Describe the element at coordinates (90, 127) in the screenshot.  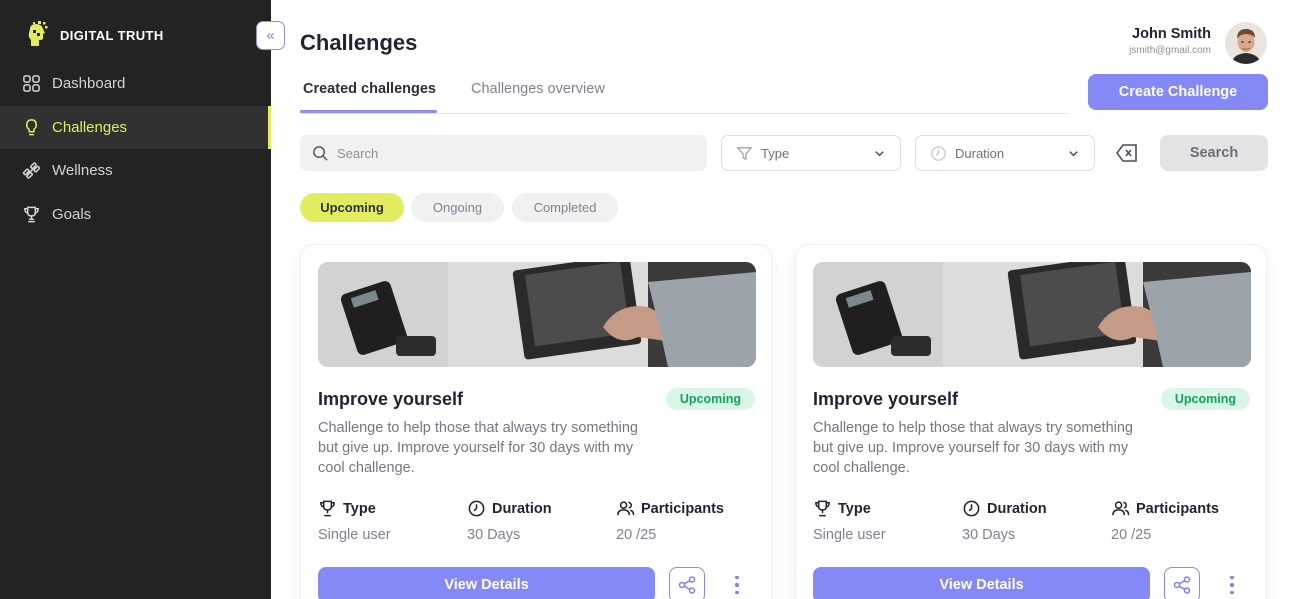
I see `sidebar-item-label: Challenges` at that location.